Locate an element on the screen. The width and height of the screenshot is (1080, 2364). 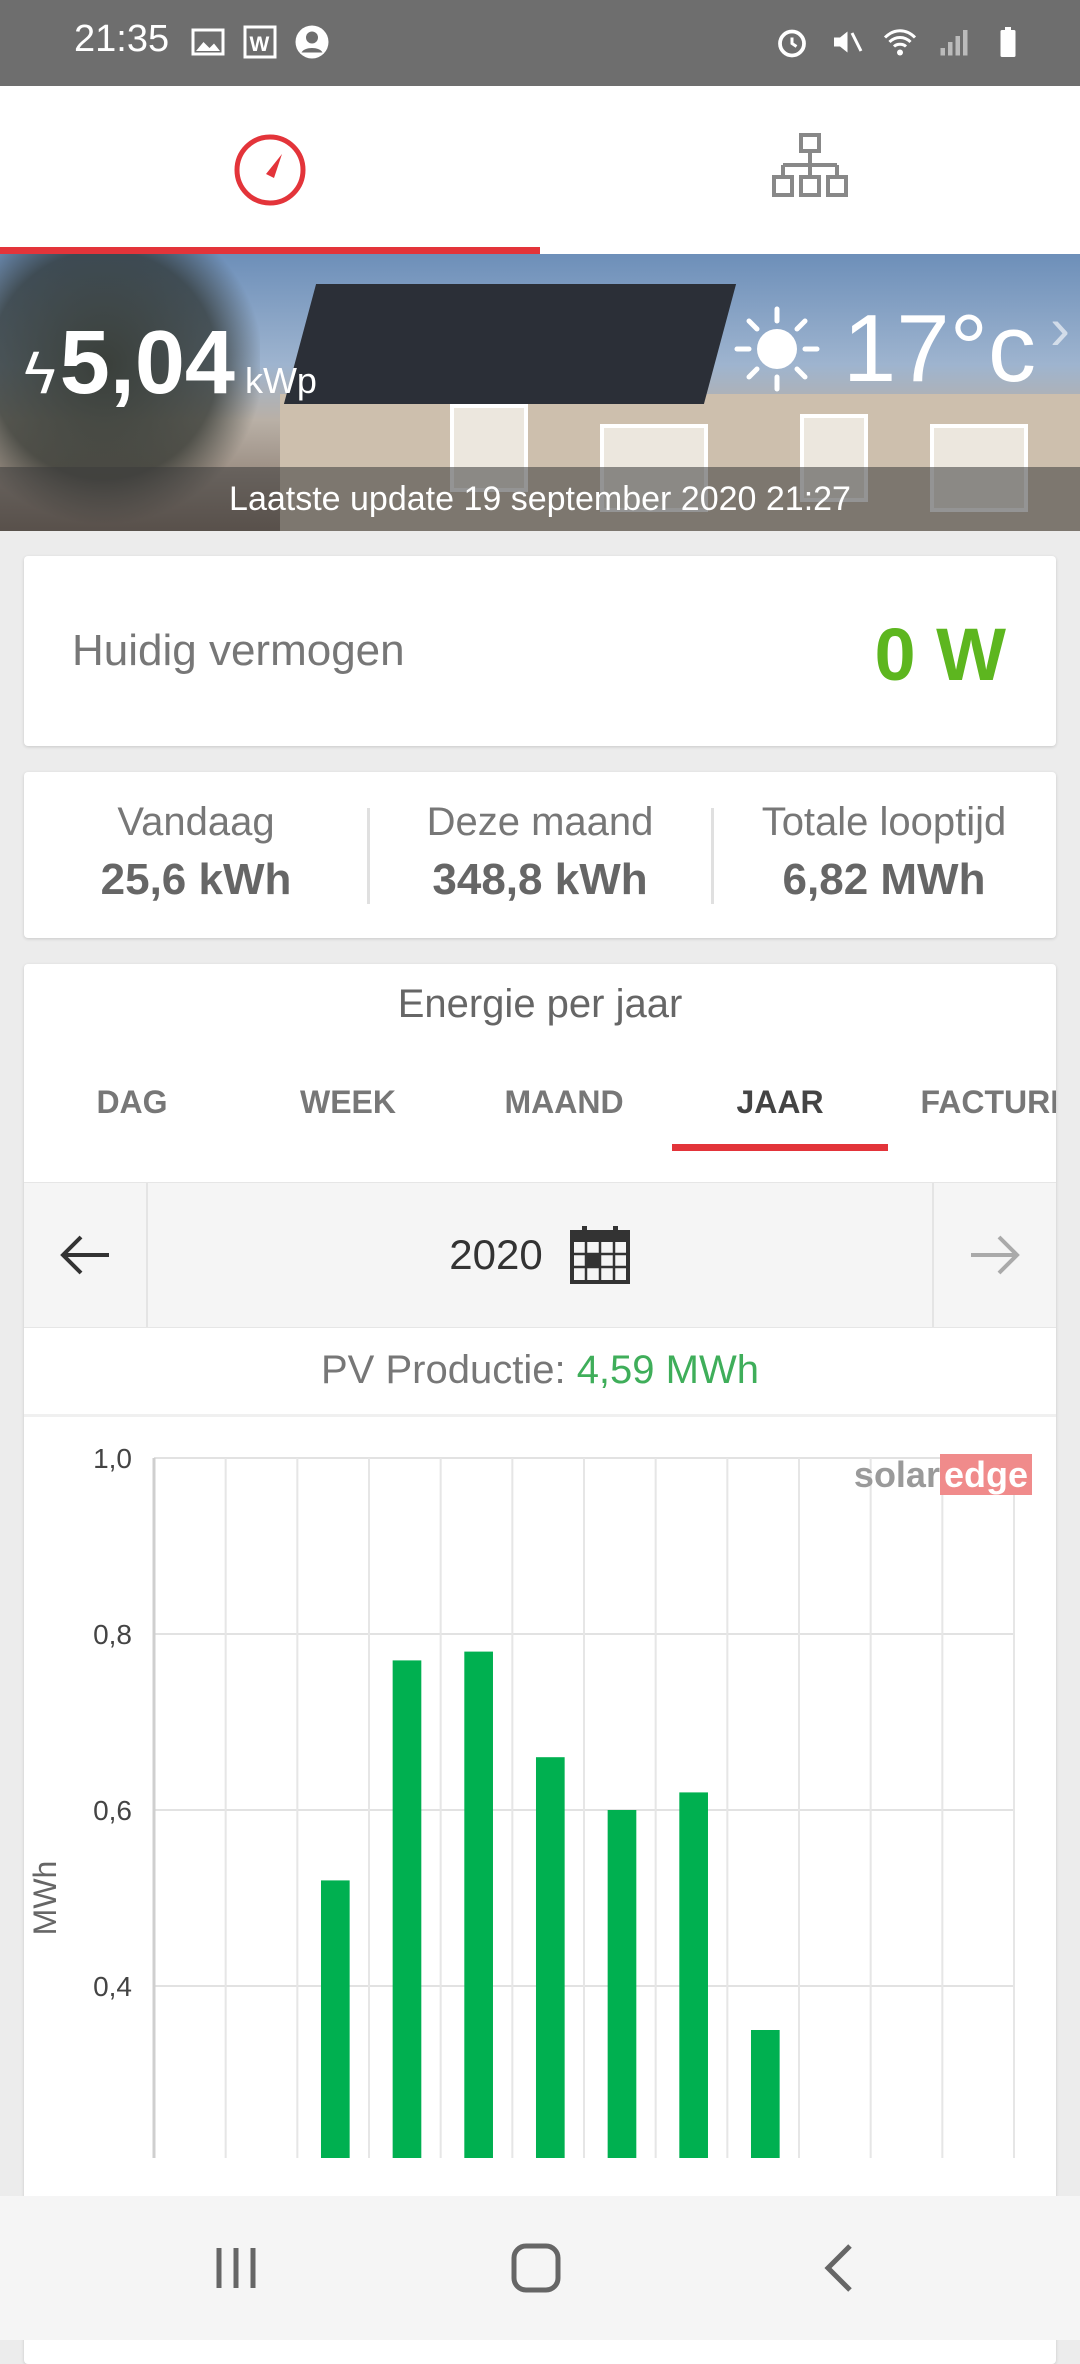
home-button is located at coordinates (536, 2268).